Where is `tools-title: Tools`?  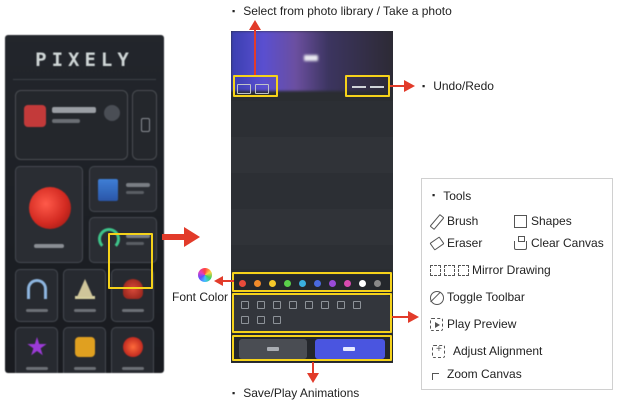 tools-title: Tools is located at coordinates (451, 196).